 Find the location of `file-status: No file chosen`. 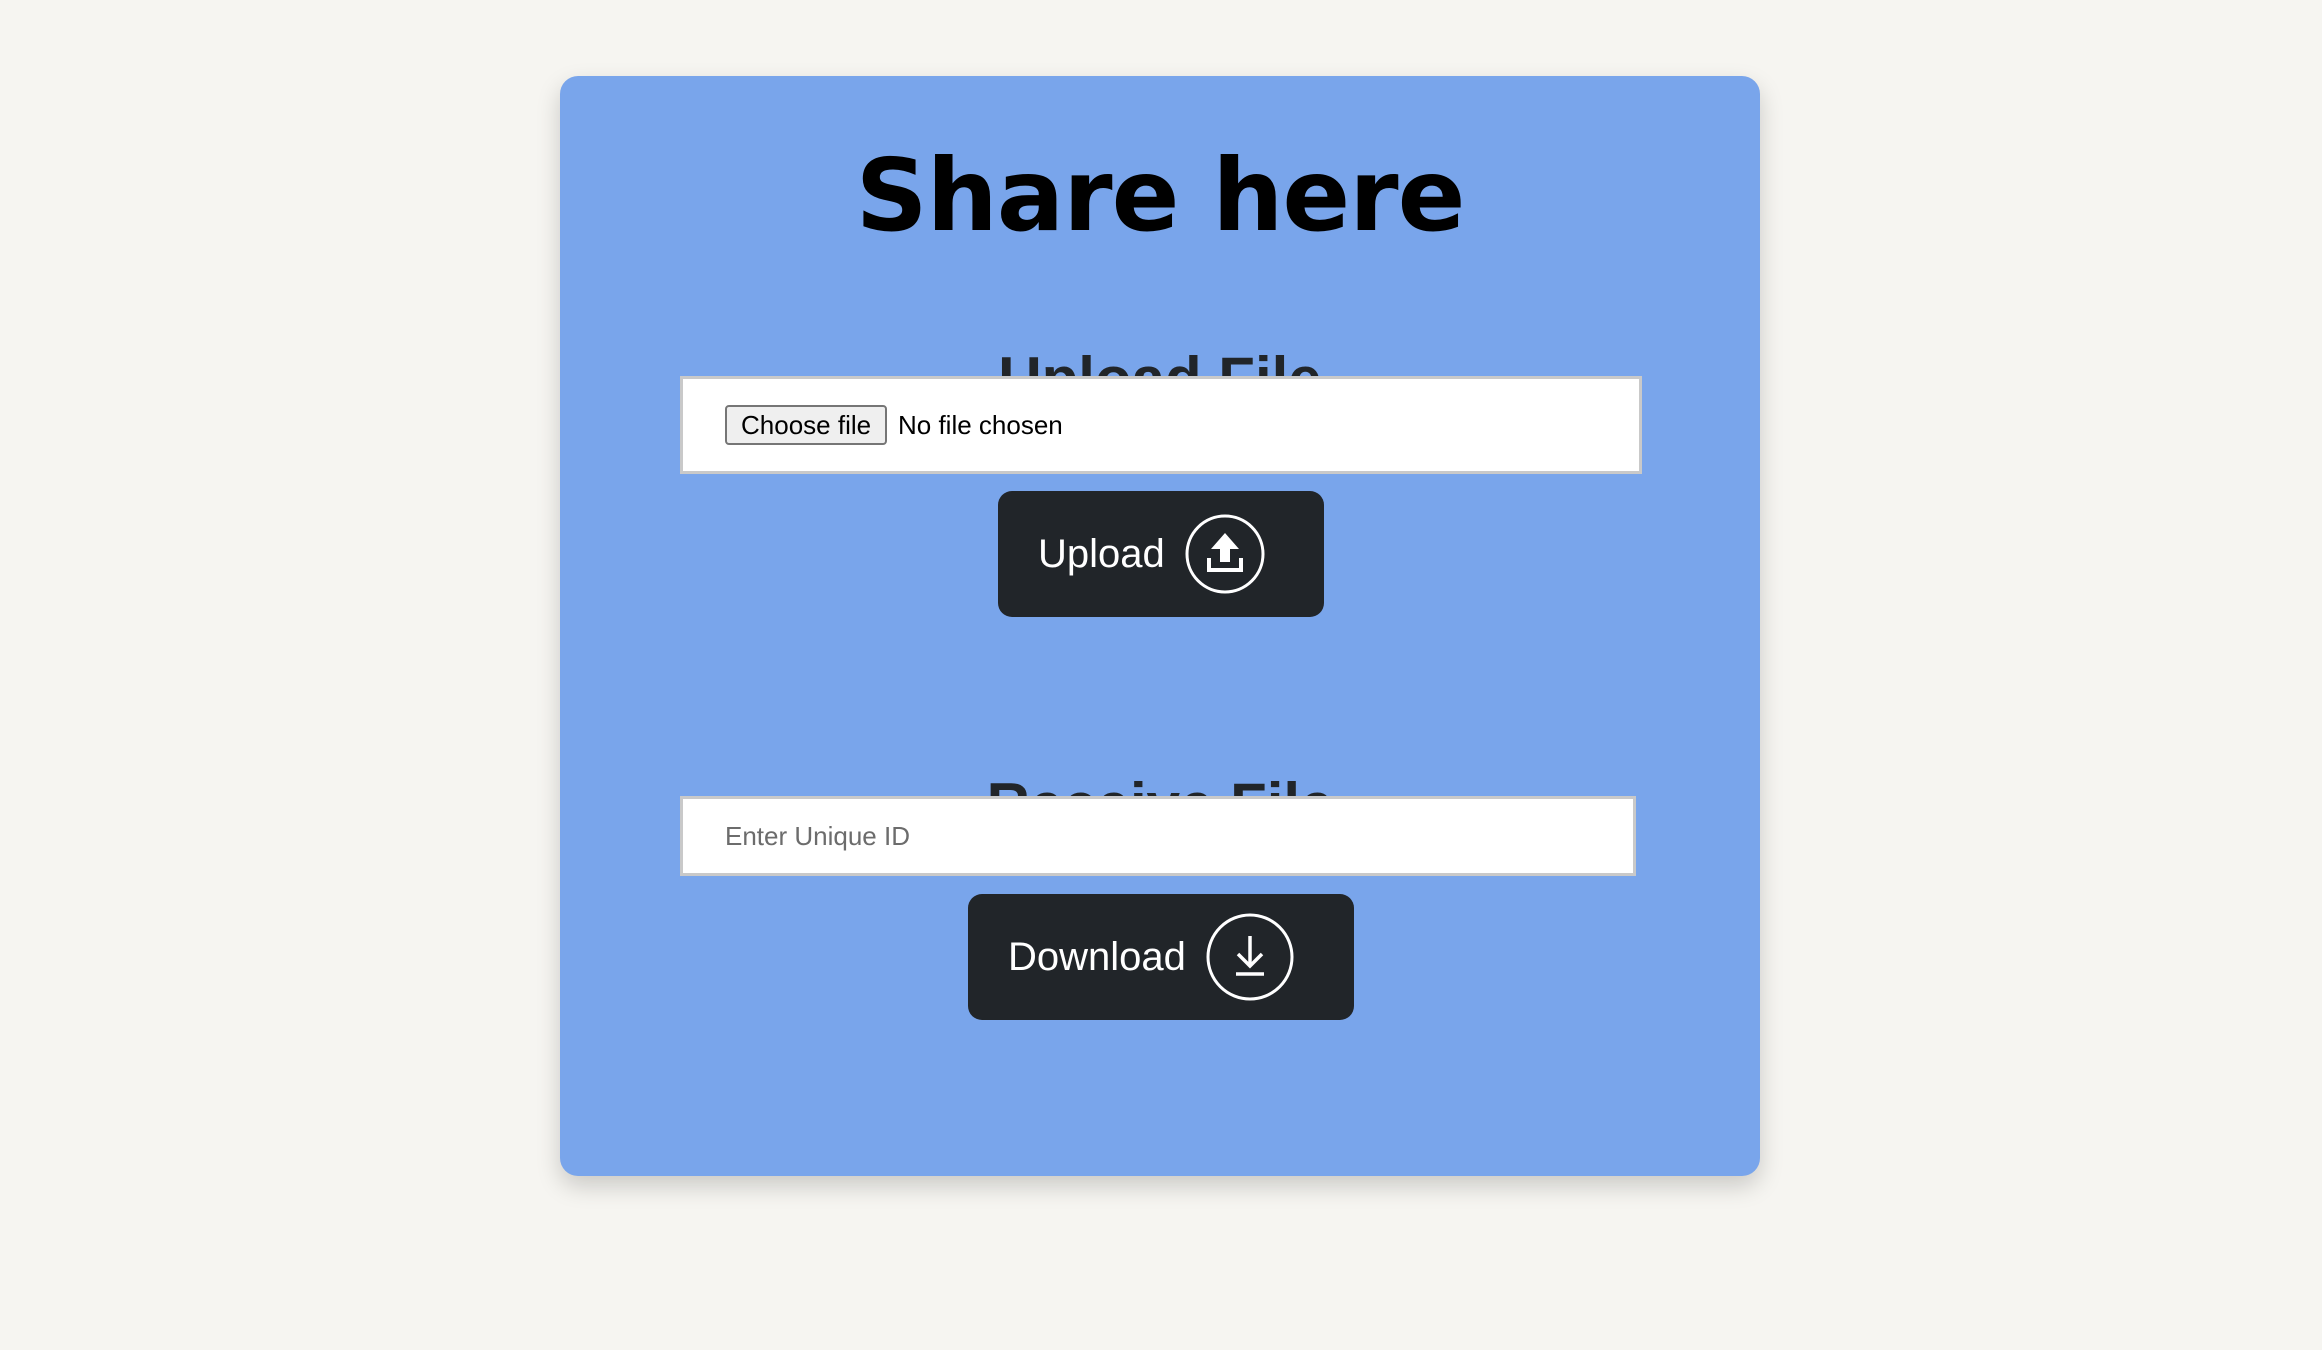

file-status: No file chosen is located at coordinates (980, 425).